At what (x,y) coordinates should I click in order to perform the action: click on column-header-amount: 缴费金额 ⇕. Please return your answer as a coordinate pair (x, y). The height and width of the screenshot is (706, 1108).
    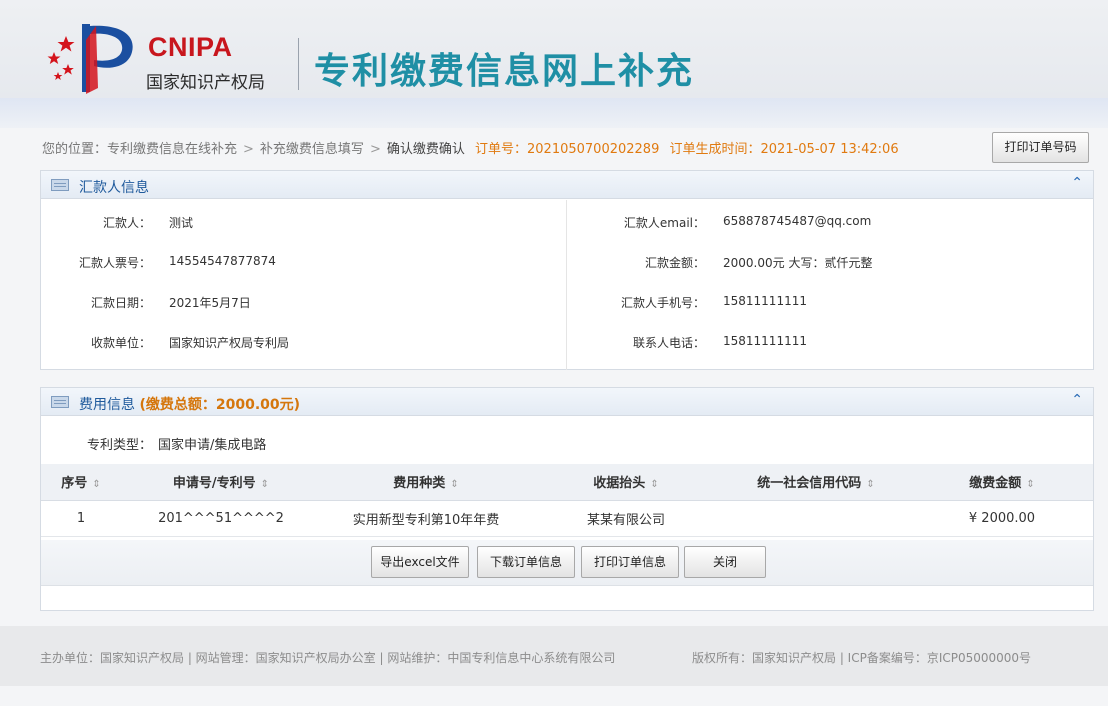
    Looking at the image, I should click on (1002, 482).